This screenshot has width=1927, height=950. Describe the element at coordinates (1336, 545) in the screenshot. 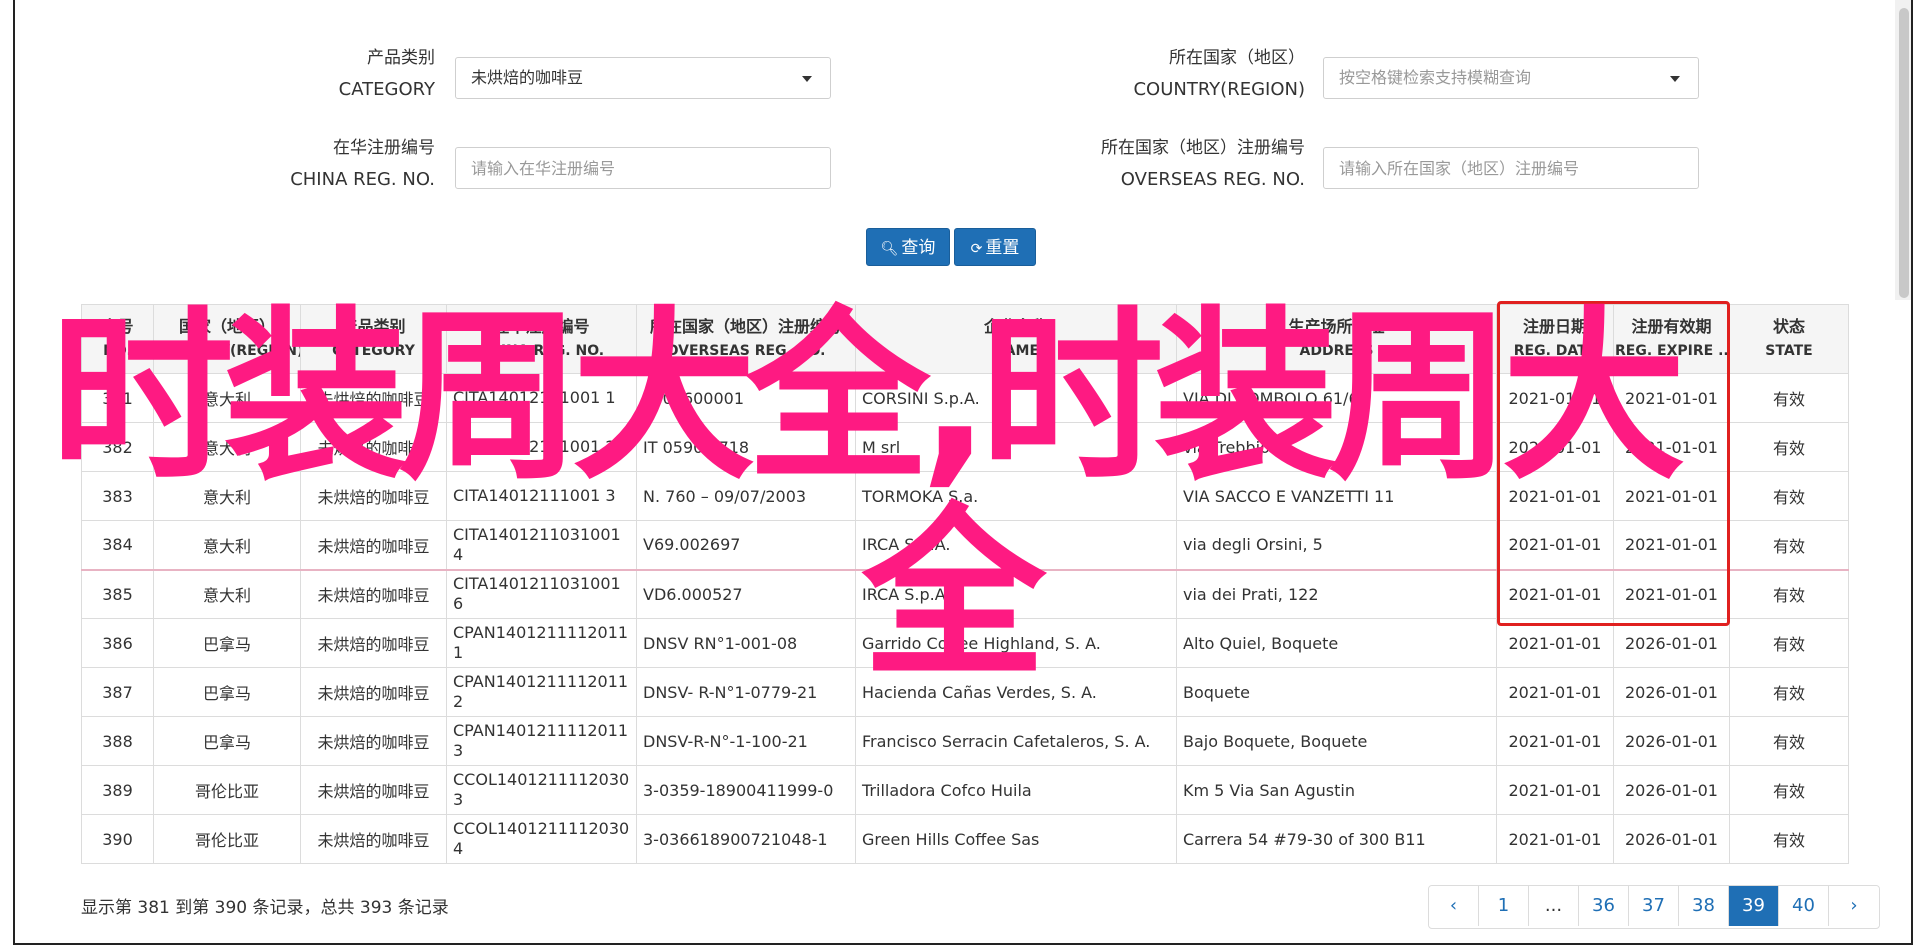

I see `row-address: via degli Orsini, 5` at that location.